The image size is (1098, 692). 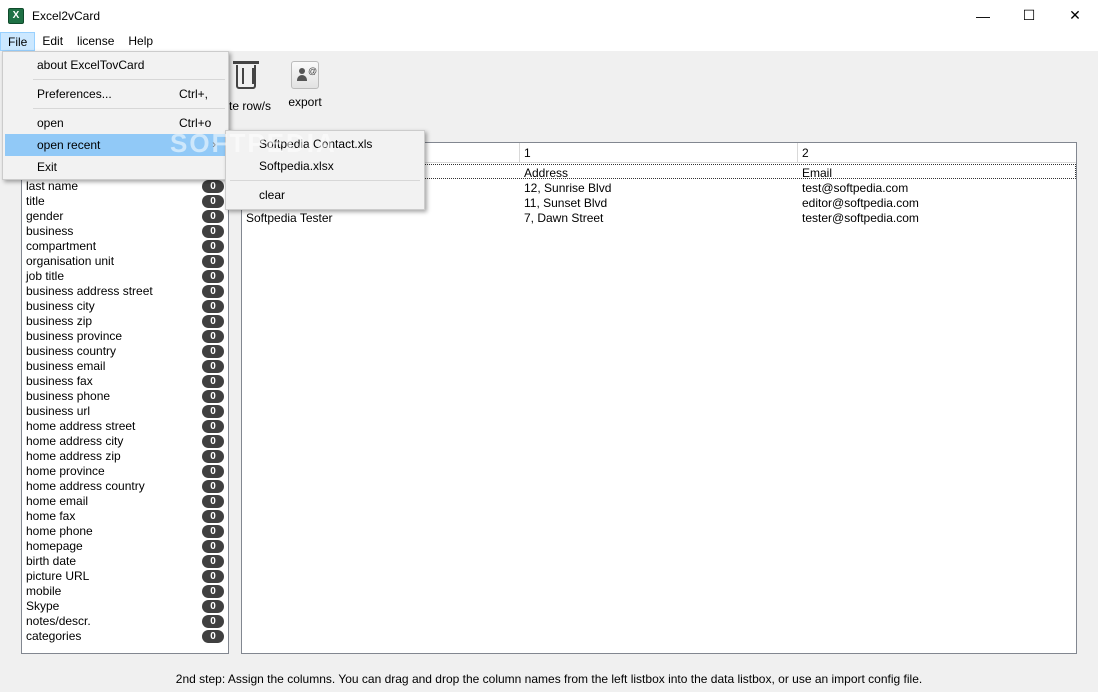 I want to click on table-cell: 12, Sunrise Blvd, so click(x=565, y=188).